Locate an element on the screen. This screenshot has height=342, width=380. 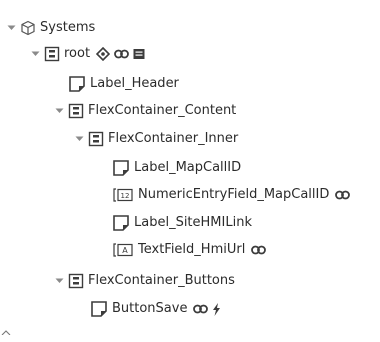
tree-node-label: root is located at coordinates (77, 53).